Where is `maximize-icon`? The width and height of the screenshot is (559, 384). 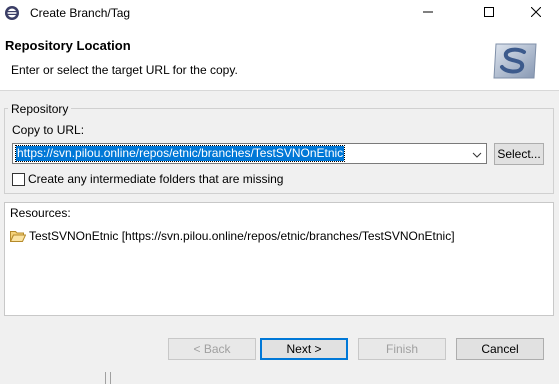
maximize-icon is located at coordinates (489, 13).